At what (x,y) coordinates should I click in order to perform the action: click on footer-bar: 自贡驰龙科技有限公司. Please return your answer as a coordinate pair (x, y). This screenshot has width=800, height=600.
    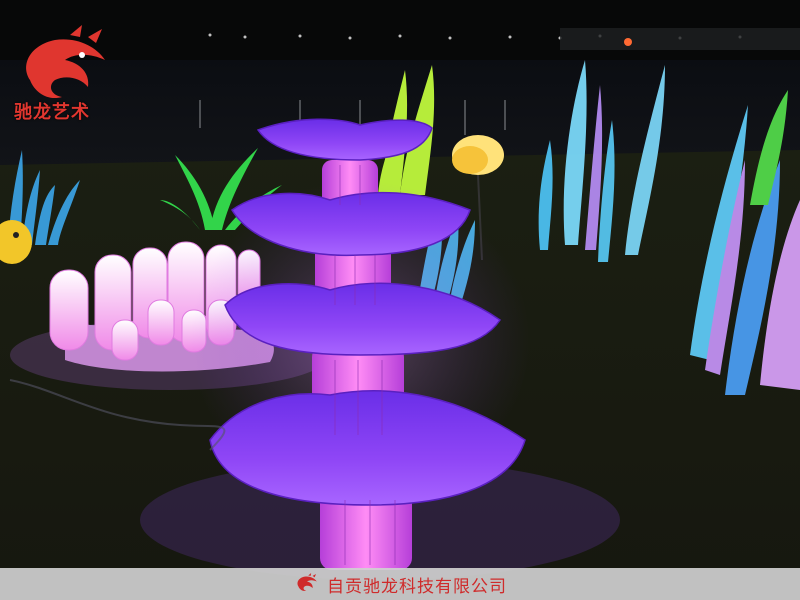
    Looking at the image, I should click on (400, 584).